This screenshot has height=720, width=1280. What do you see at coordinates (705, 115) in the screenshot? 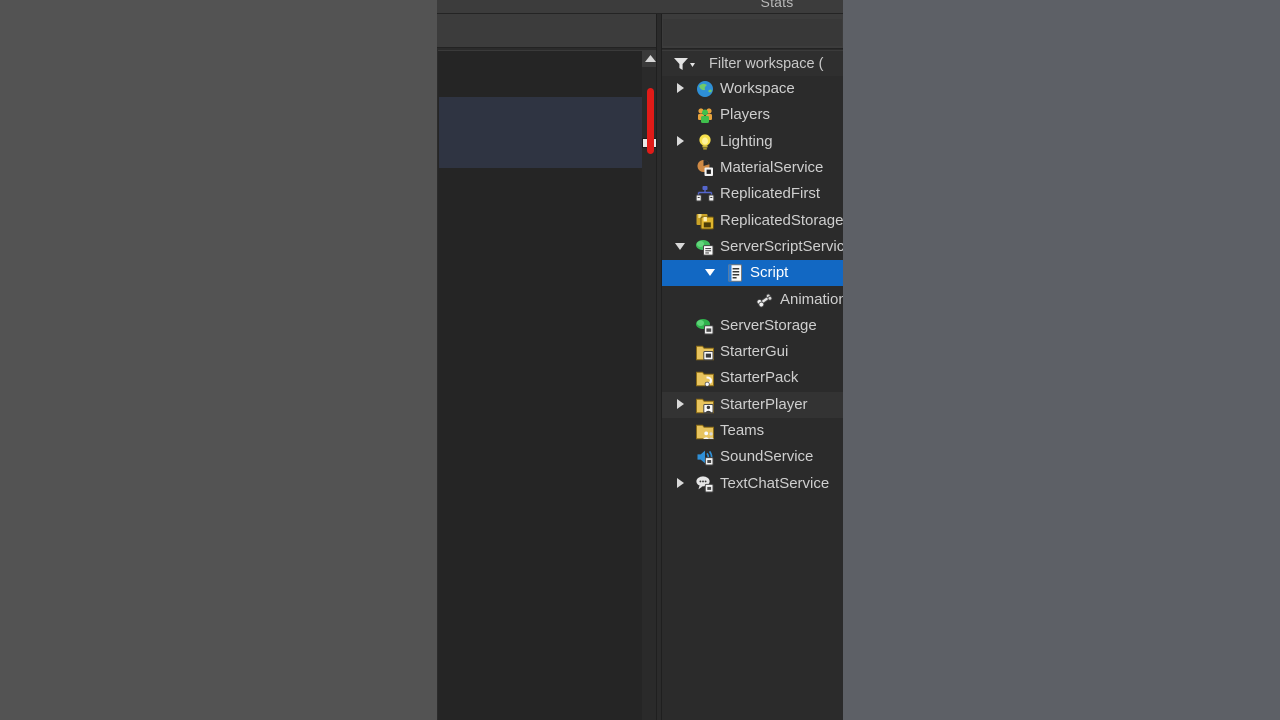
I see `players-icon` at bounding box center [705, 115].